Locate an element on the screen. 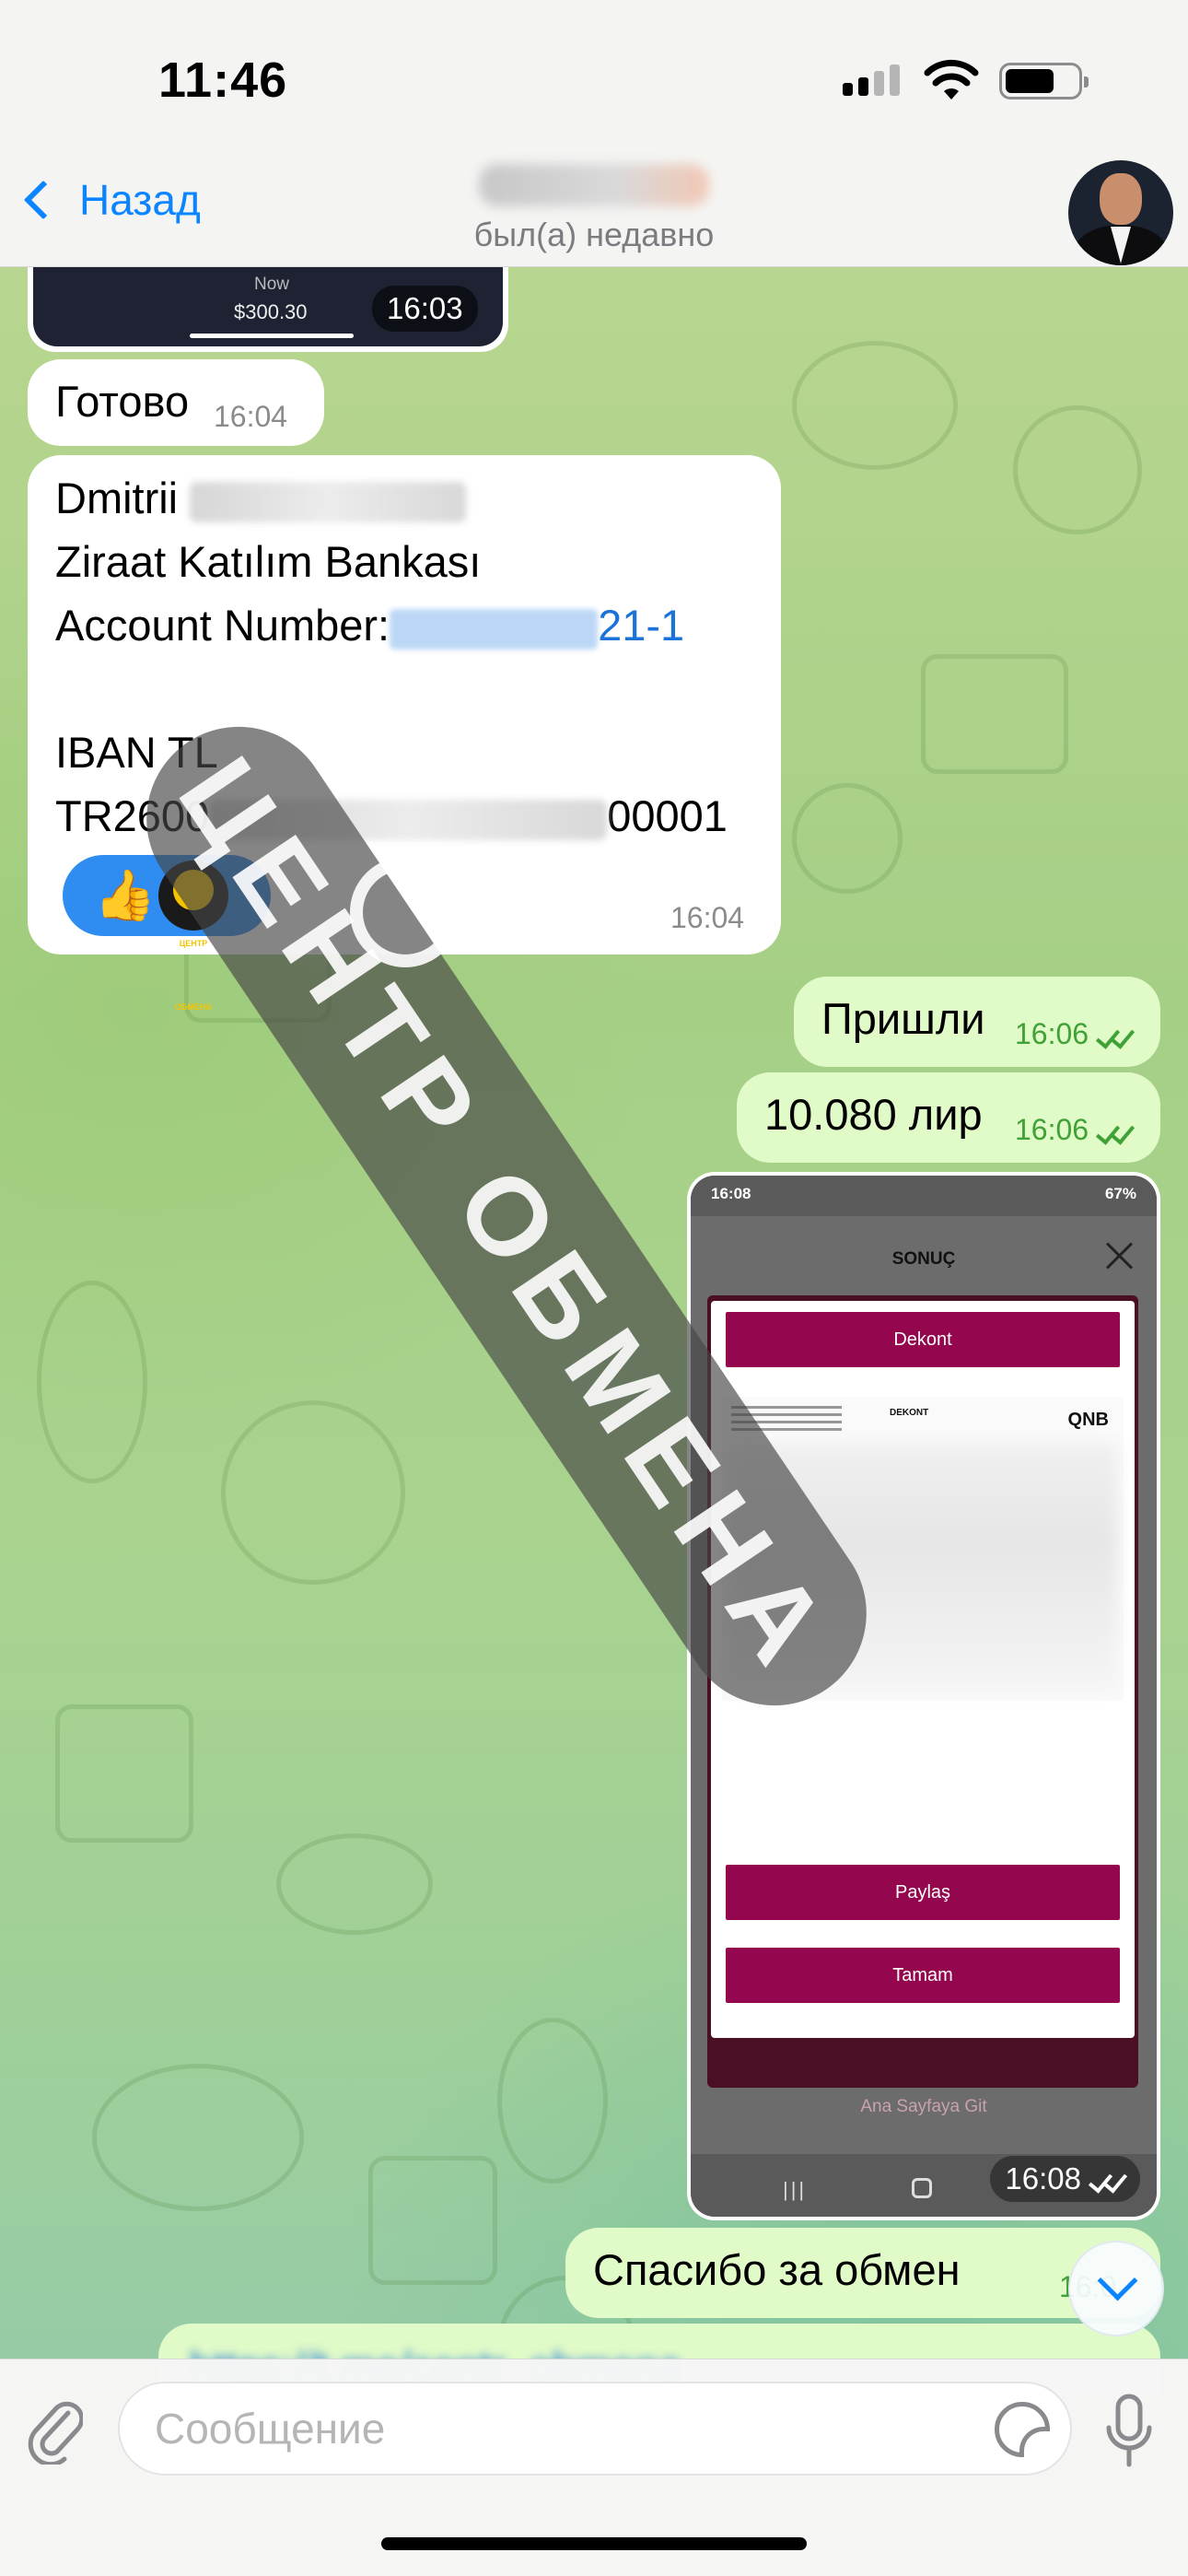 Image resolution: width=1188 pixels, height=2576 pixels. message-input-wrapper is located at coordinates (595, 2429).